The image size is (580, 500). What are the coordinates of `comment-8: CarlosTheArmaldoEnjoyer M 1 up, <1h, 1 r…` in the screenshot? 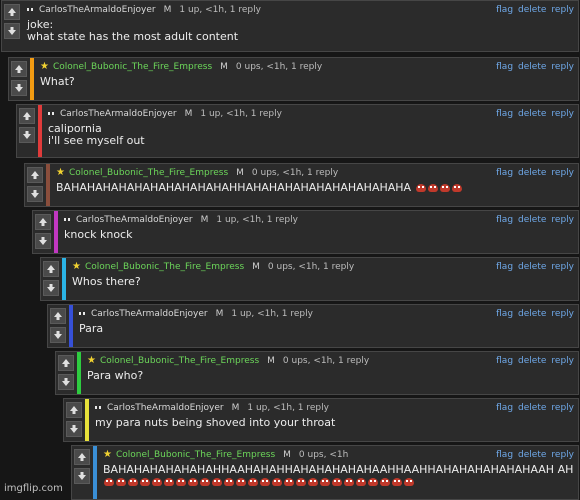 It's located at (321, 420).